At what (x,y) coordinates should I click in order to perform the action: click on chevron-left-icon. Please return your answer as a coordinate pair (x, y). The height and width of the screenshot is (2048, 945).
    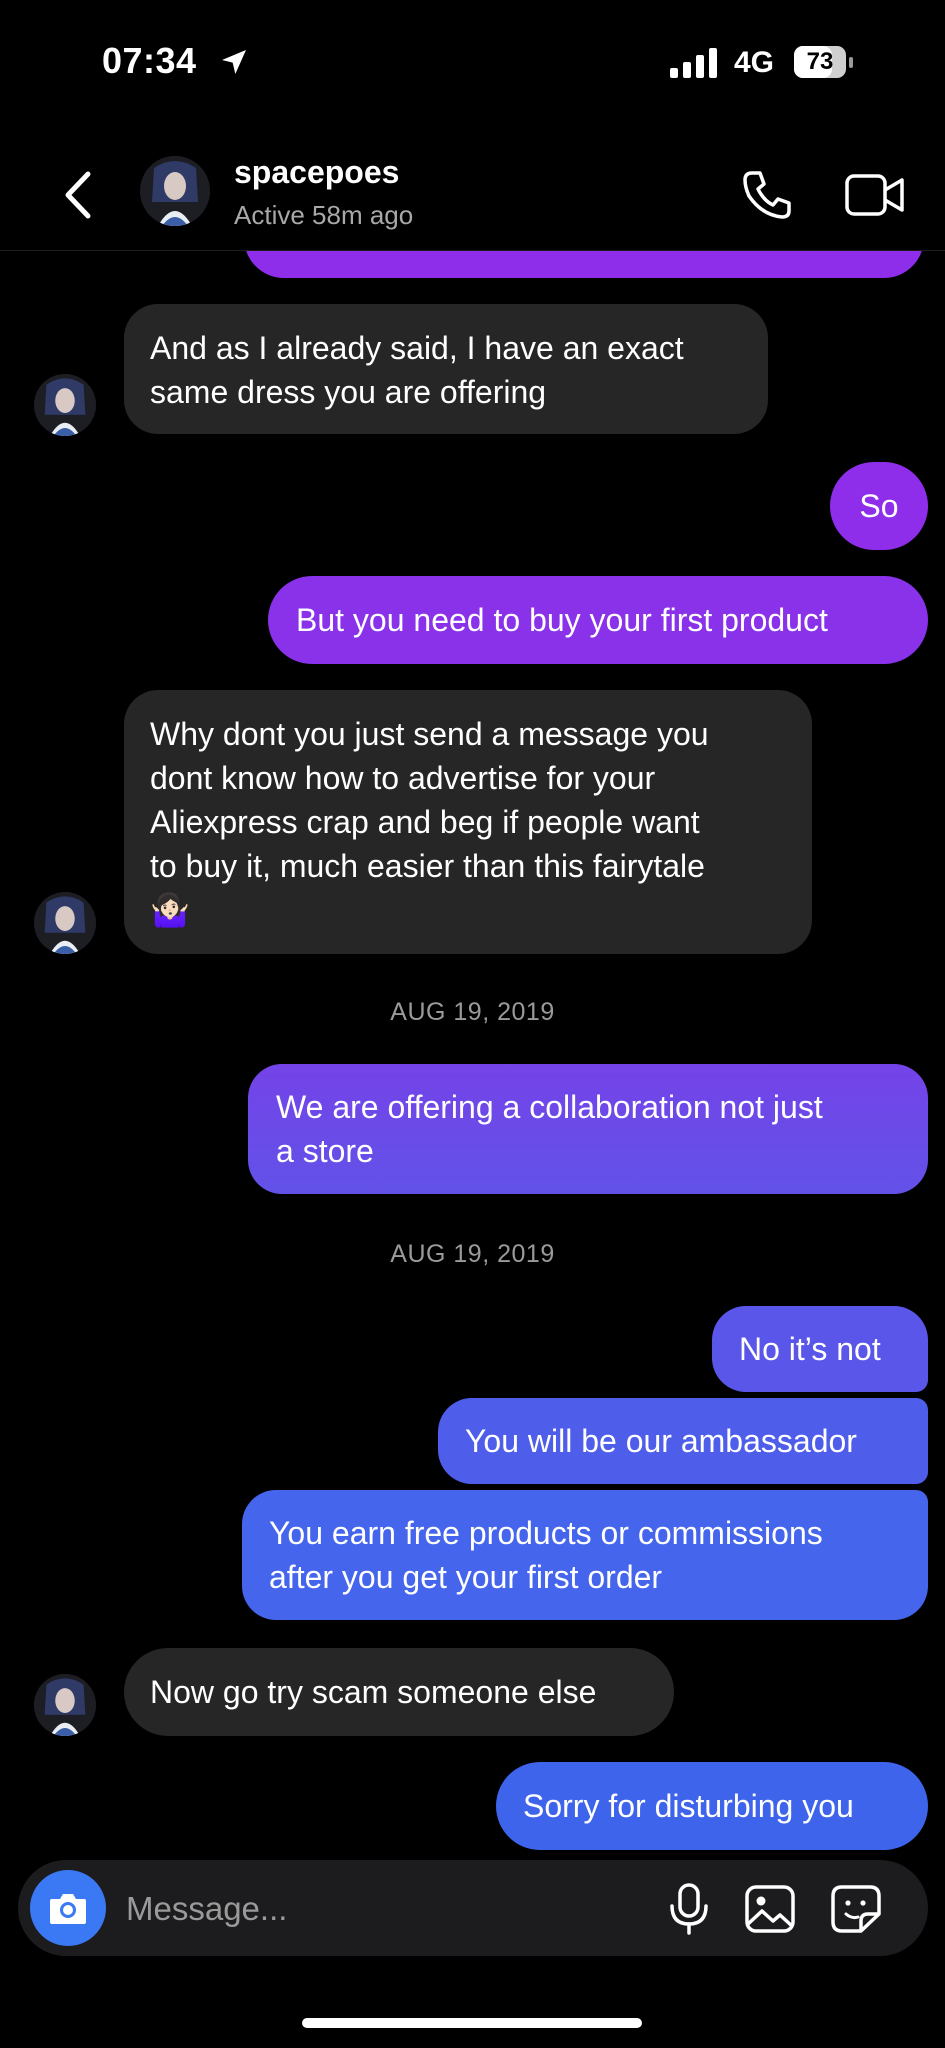
    Looking at the image, I should click on (78, 195).